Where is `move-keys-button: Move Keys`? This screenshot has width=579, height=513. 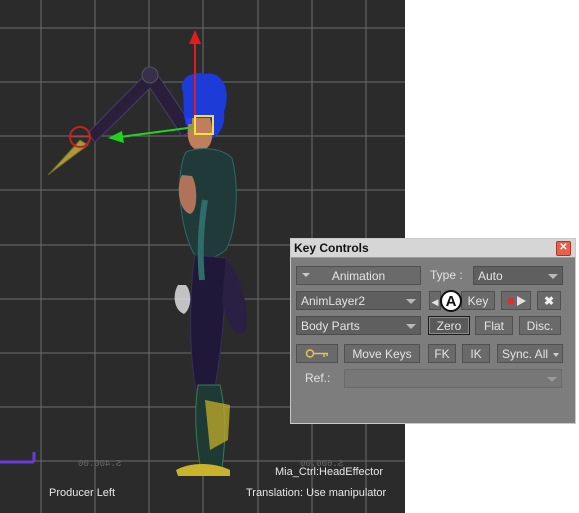
move-keys-button: Move Keys is located at coordinates (382, 353).